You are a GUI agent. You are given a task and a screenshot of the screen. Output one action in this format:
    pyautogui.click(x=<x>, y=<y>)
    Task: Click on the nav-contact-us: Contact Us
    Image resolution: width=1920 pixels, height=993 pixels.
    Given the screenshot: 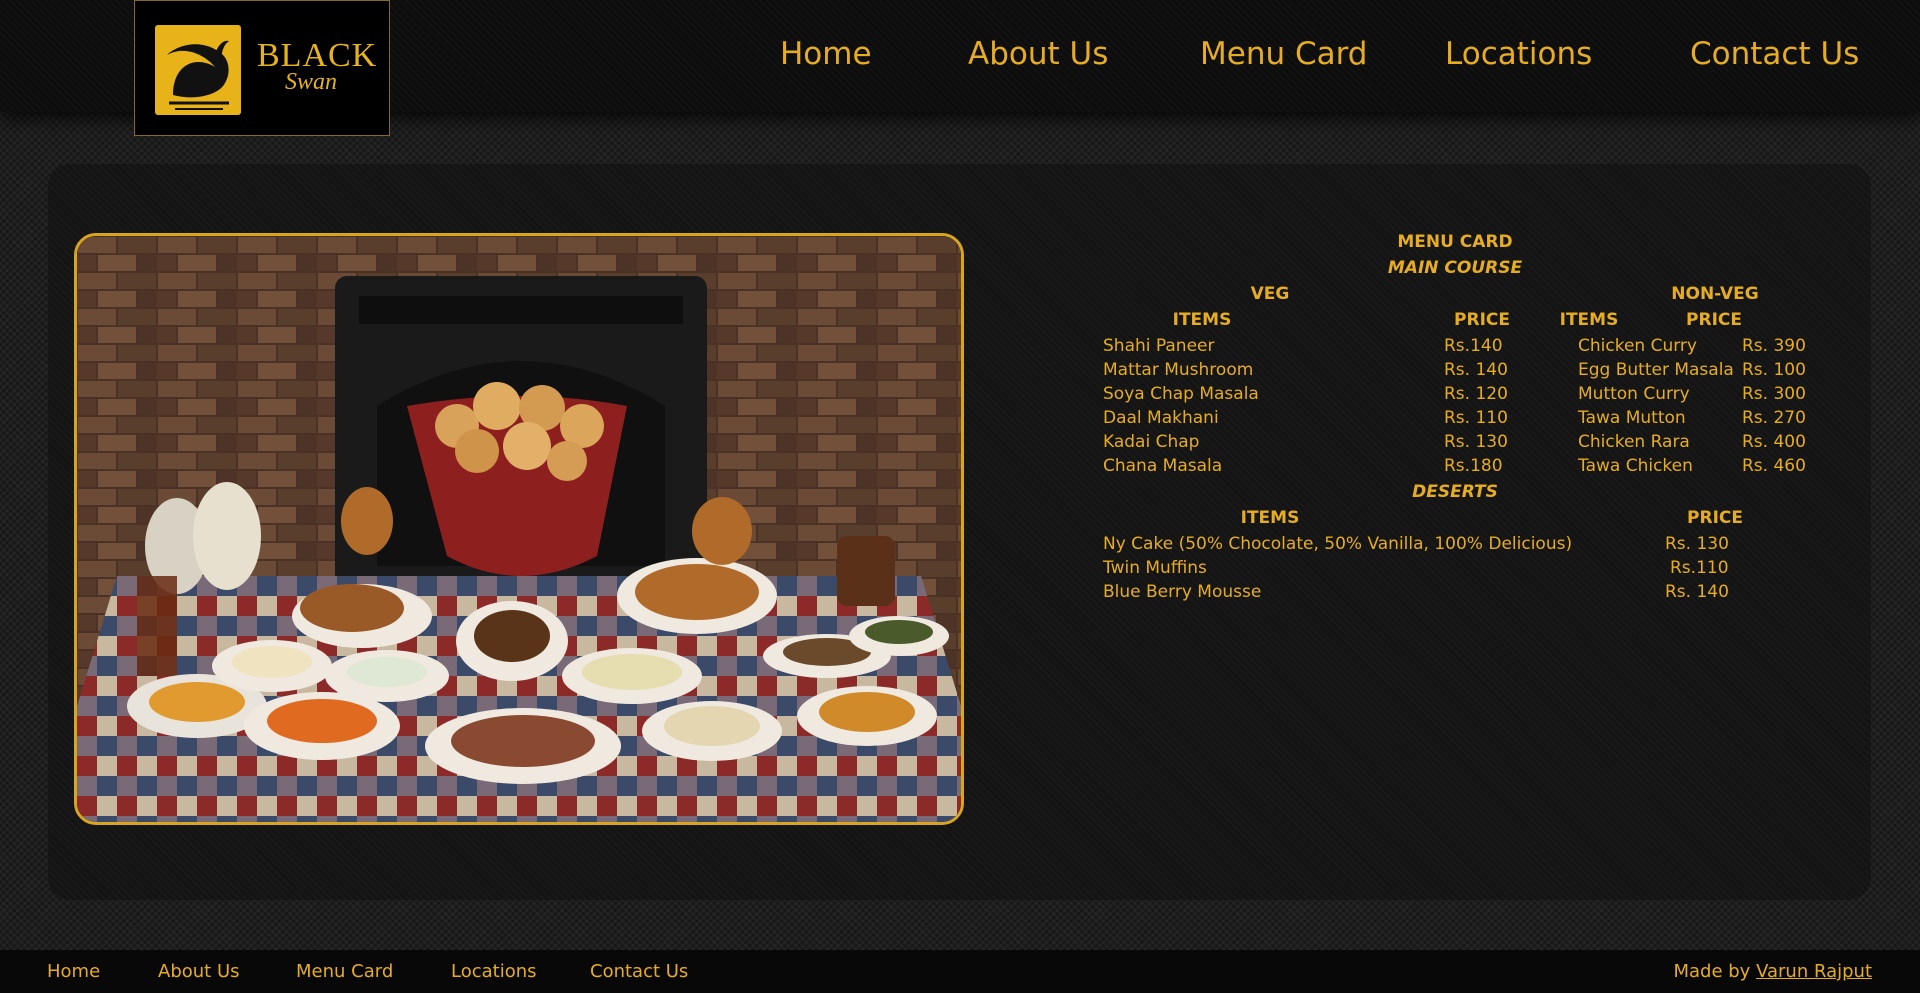 What is the action you would take?
    pyautogui.click(x=1774, y=54)
    